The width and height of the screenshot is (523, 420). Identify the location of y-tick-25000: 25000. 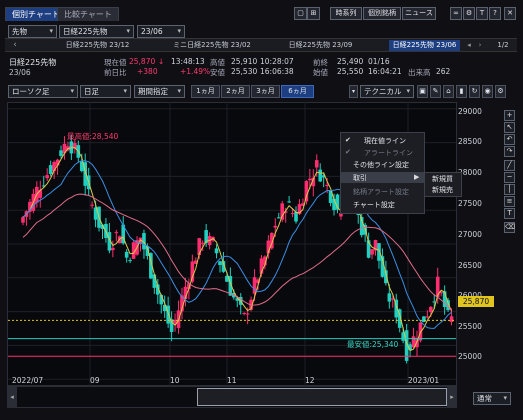
(470, 356).